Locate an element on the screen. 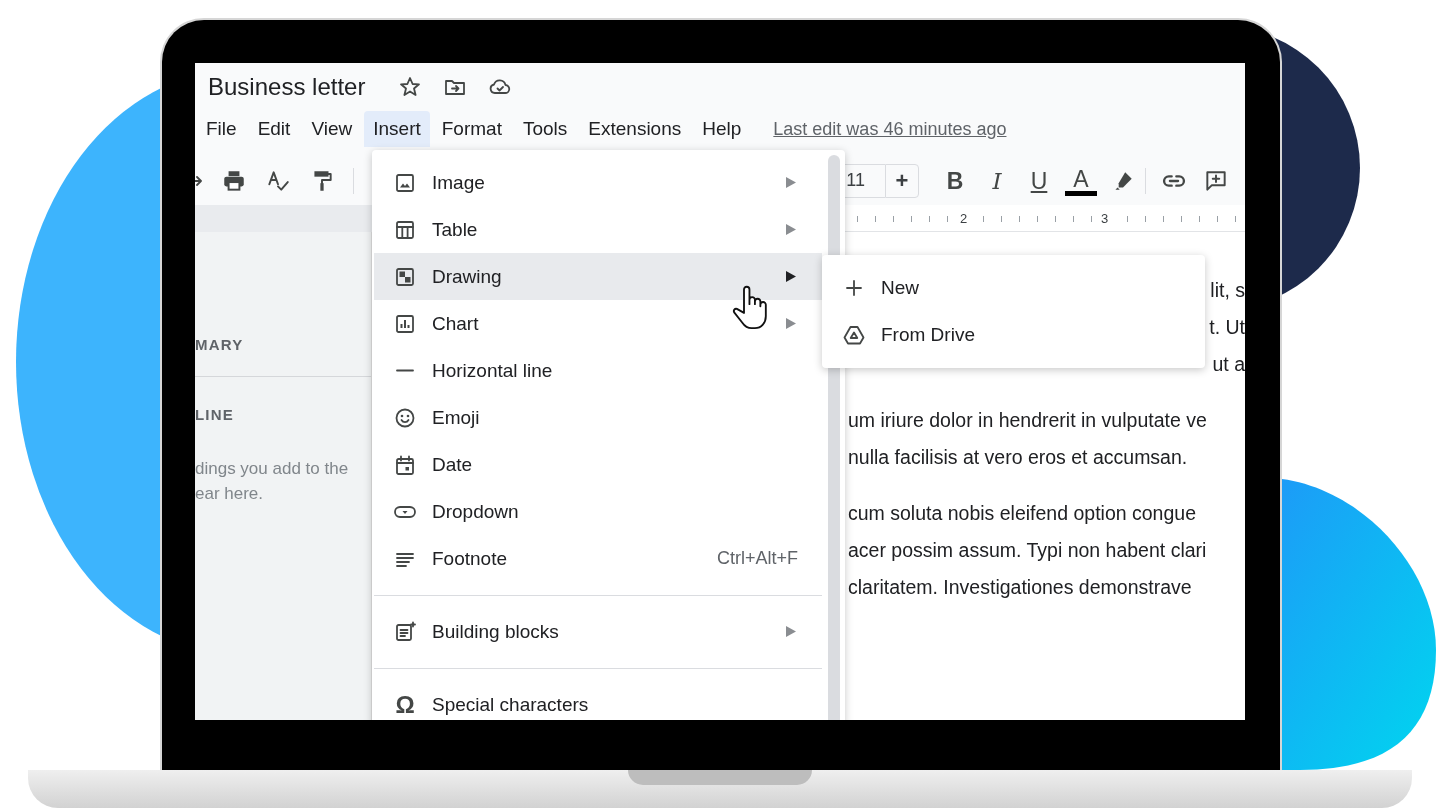 Image resolution: width=1440 pixels, height=810 pixels. increase-font-size-button: + is located at coordinates (902, 180).